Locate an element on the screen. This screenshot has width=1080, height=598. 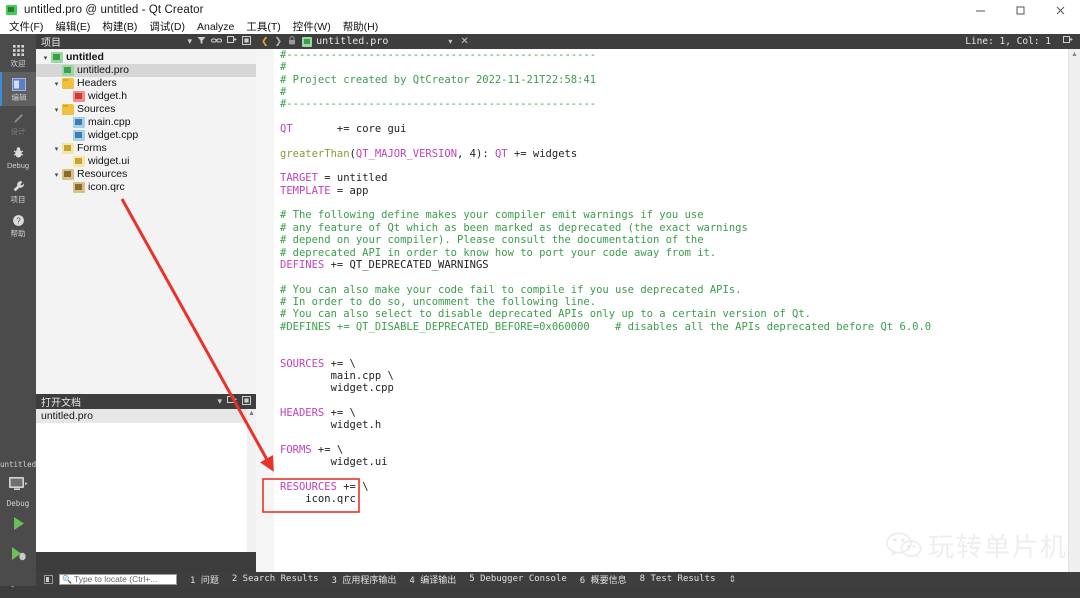
mode-item-edit: 编辑 is located at coordinates (18, 89).